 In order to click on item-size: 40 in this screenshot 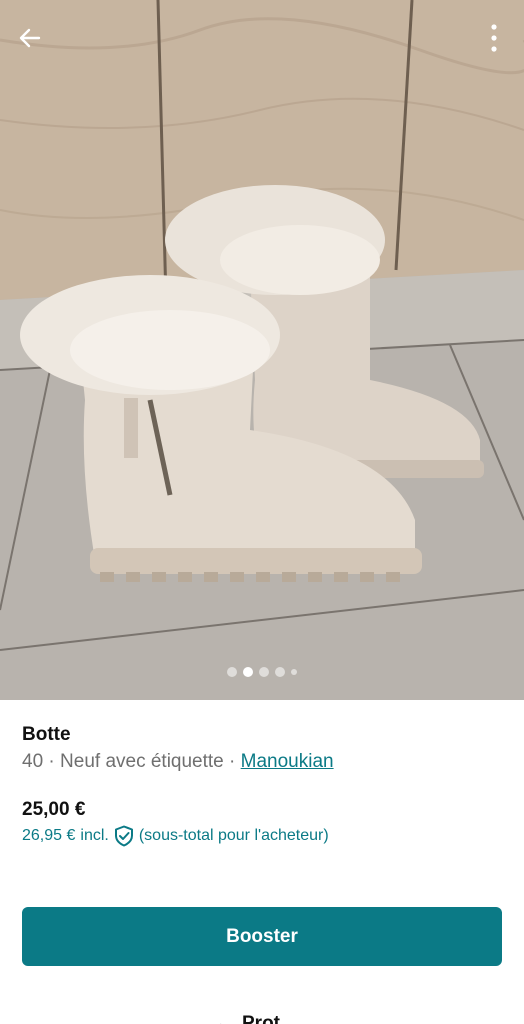, I will do `click(33, 761)`.